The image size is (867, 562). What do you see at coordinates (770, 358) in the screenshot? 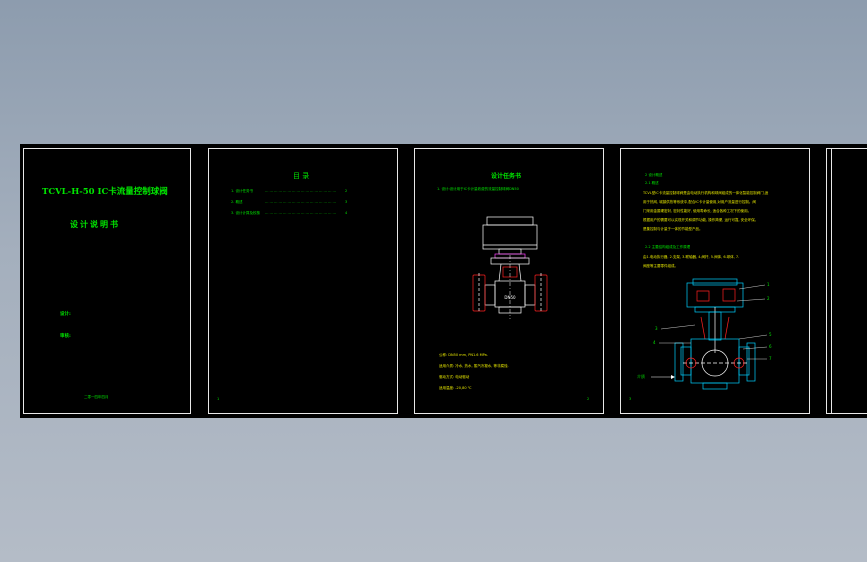
I see `callout-7: 7` at bounding box center [770, 358].